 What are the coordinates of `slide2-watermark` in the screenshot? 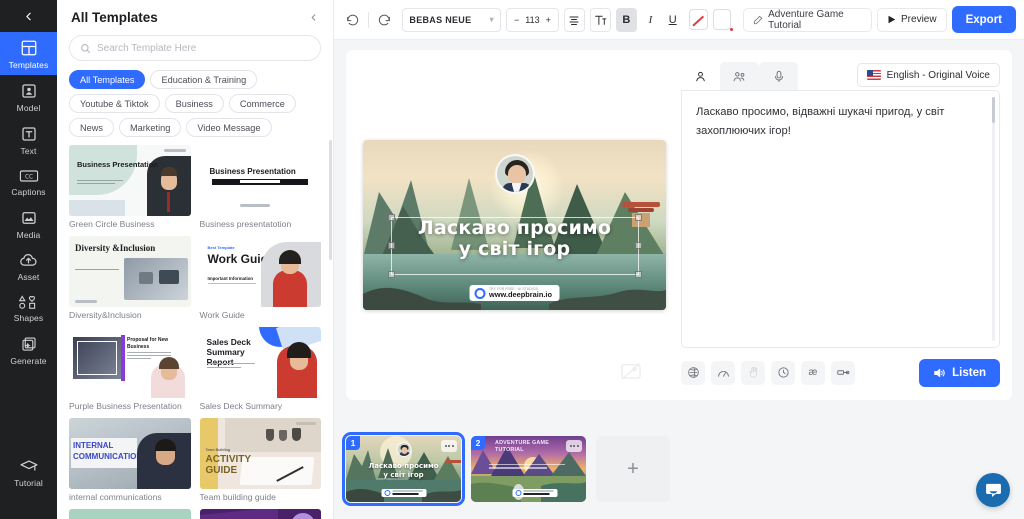 It's located at (535, 493).